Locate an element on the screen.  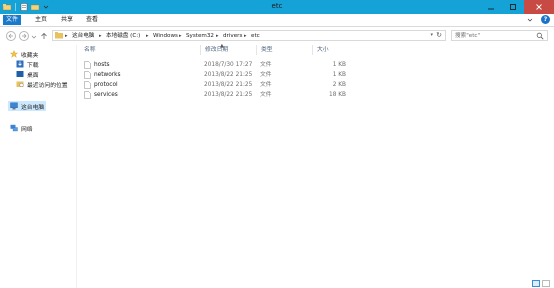
back-button is located at coordinates (11, 36).